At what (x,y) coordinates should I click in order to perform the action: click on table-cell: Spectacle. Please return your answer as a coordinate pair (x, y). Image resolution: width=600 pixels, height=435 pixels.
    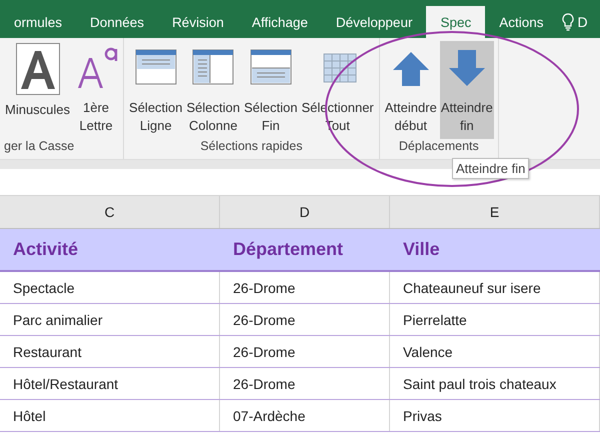
    Looking at the image, I should click on (110, 287).